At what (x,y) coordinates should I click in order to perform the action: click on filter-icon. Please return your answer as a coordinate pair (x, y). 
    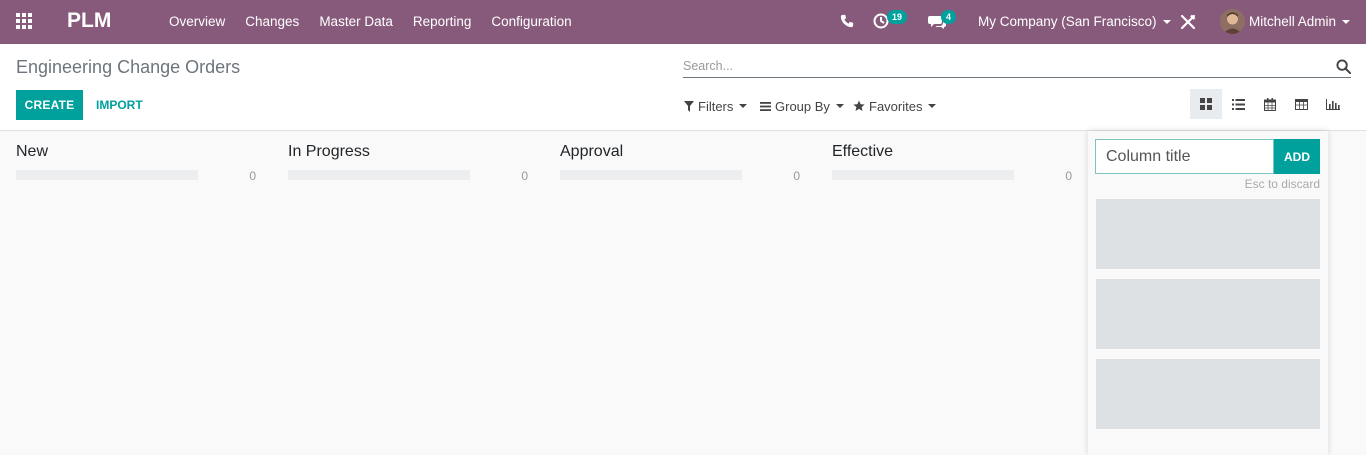
    Looking at the image, I should click on (689, 106).